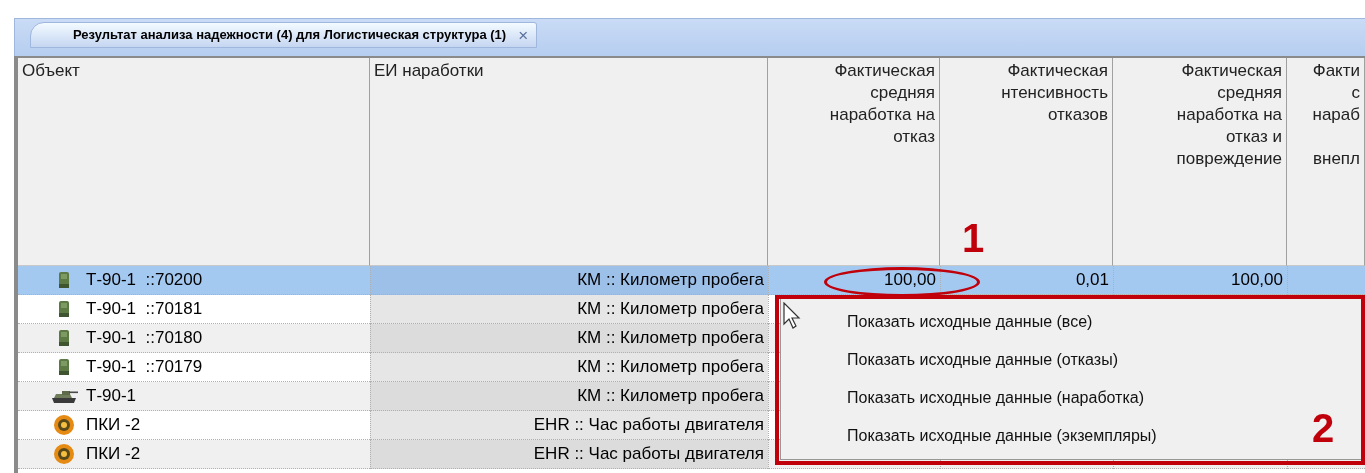 This screenshot has height=473, width=1365. What do you see at coordinates (290, 35) in the screenshot?
I see `tab-title: Результат анализа надежности (4) для Логистическая структура (1)` at bounding box center [290, 35].